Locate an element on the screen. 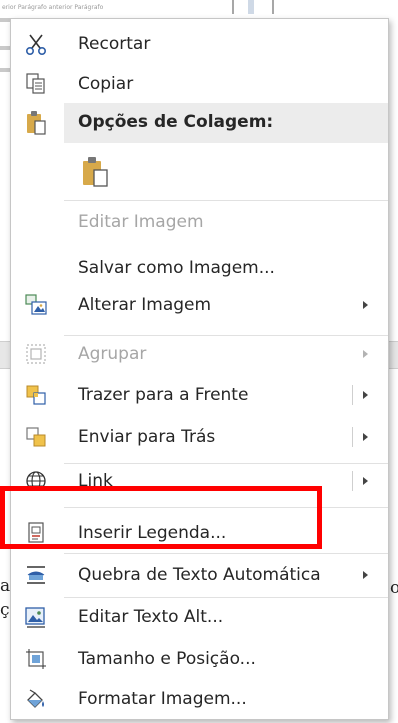 This screenshot has height=723, width=398. menu-item-label: Copiar is located at coordinates (106, 84).